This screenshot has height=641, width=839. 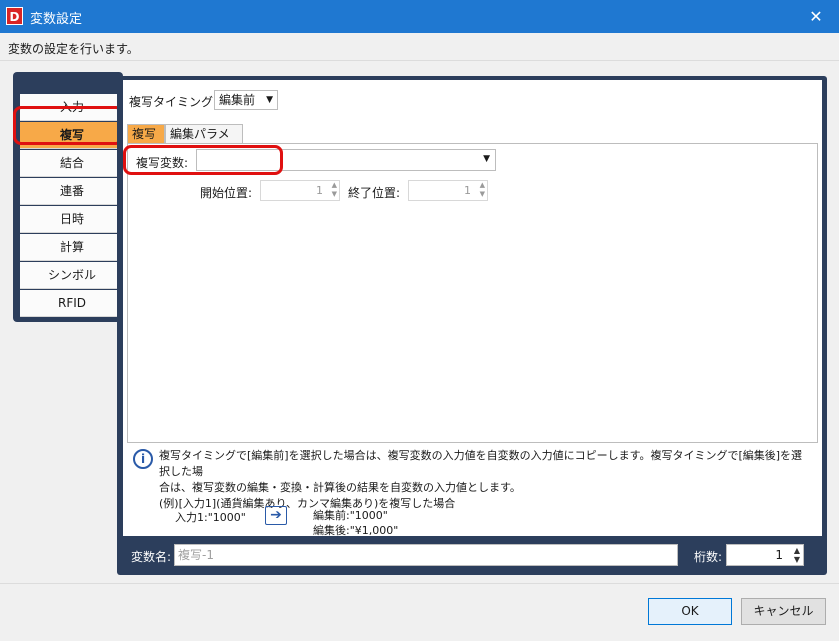 What do you see at coordinates (350, 515) in the screenshot?
I see `example-before: 編集前:"1000"` at bounding box center [350, 515].